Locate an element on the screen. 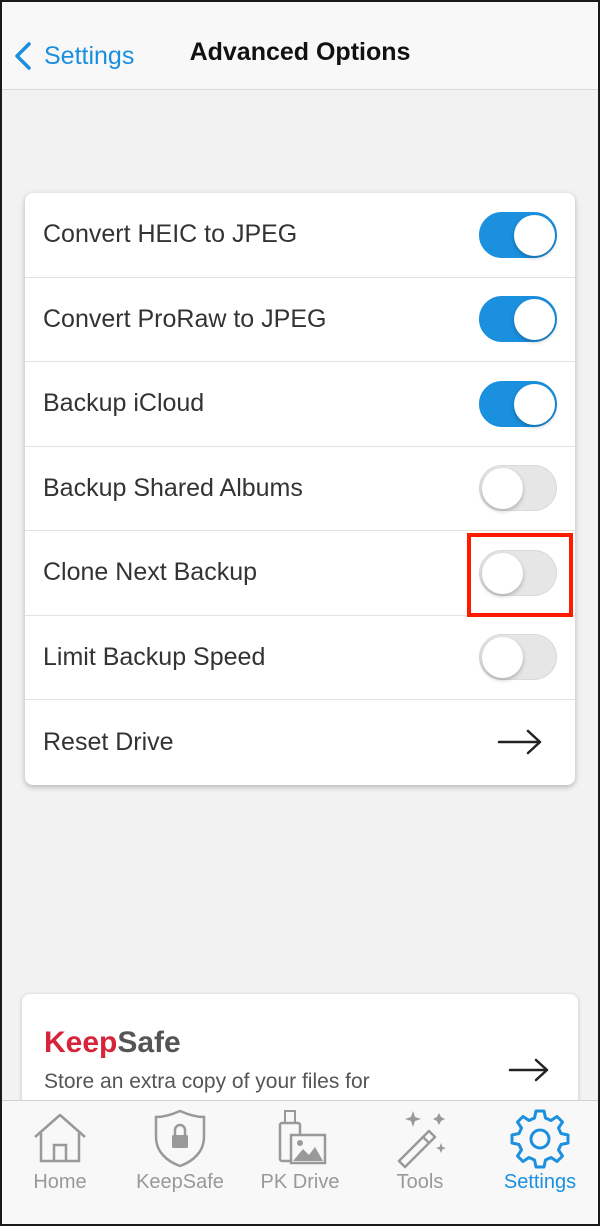  option-row-convert-proraw: Convert ProRaw to JPEG is located at coordinates (300, 320).